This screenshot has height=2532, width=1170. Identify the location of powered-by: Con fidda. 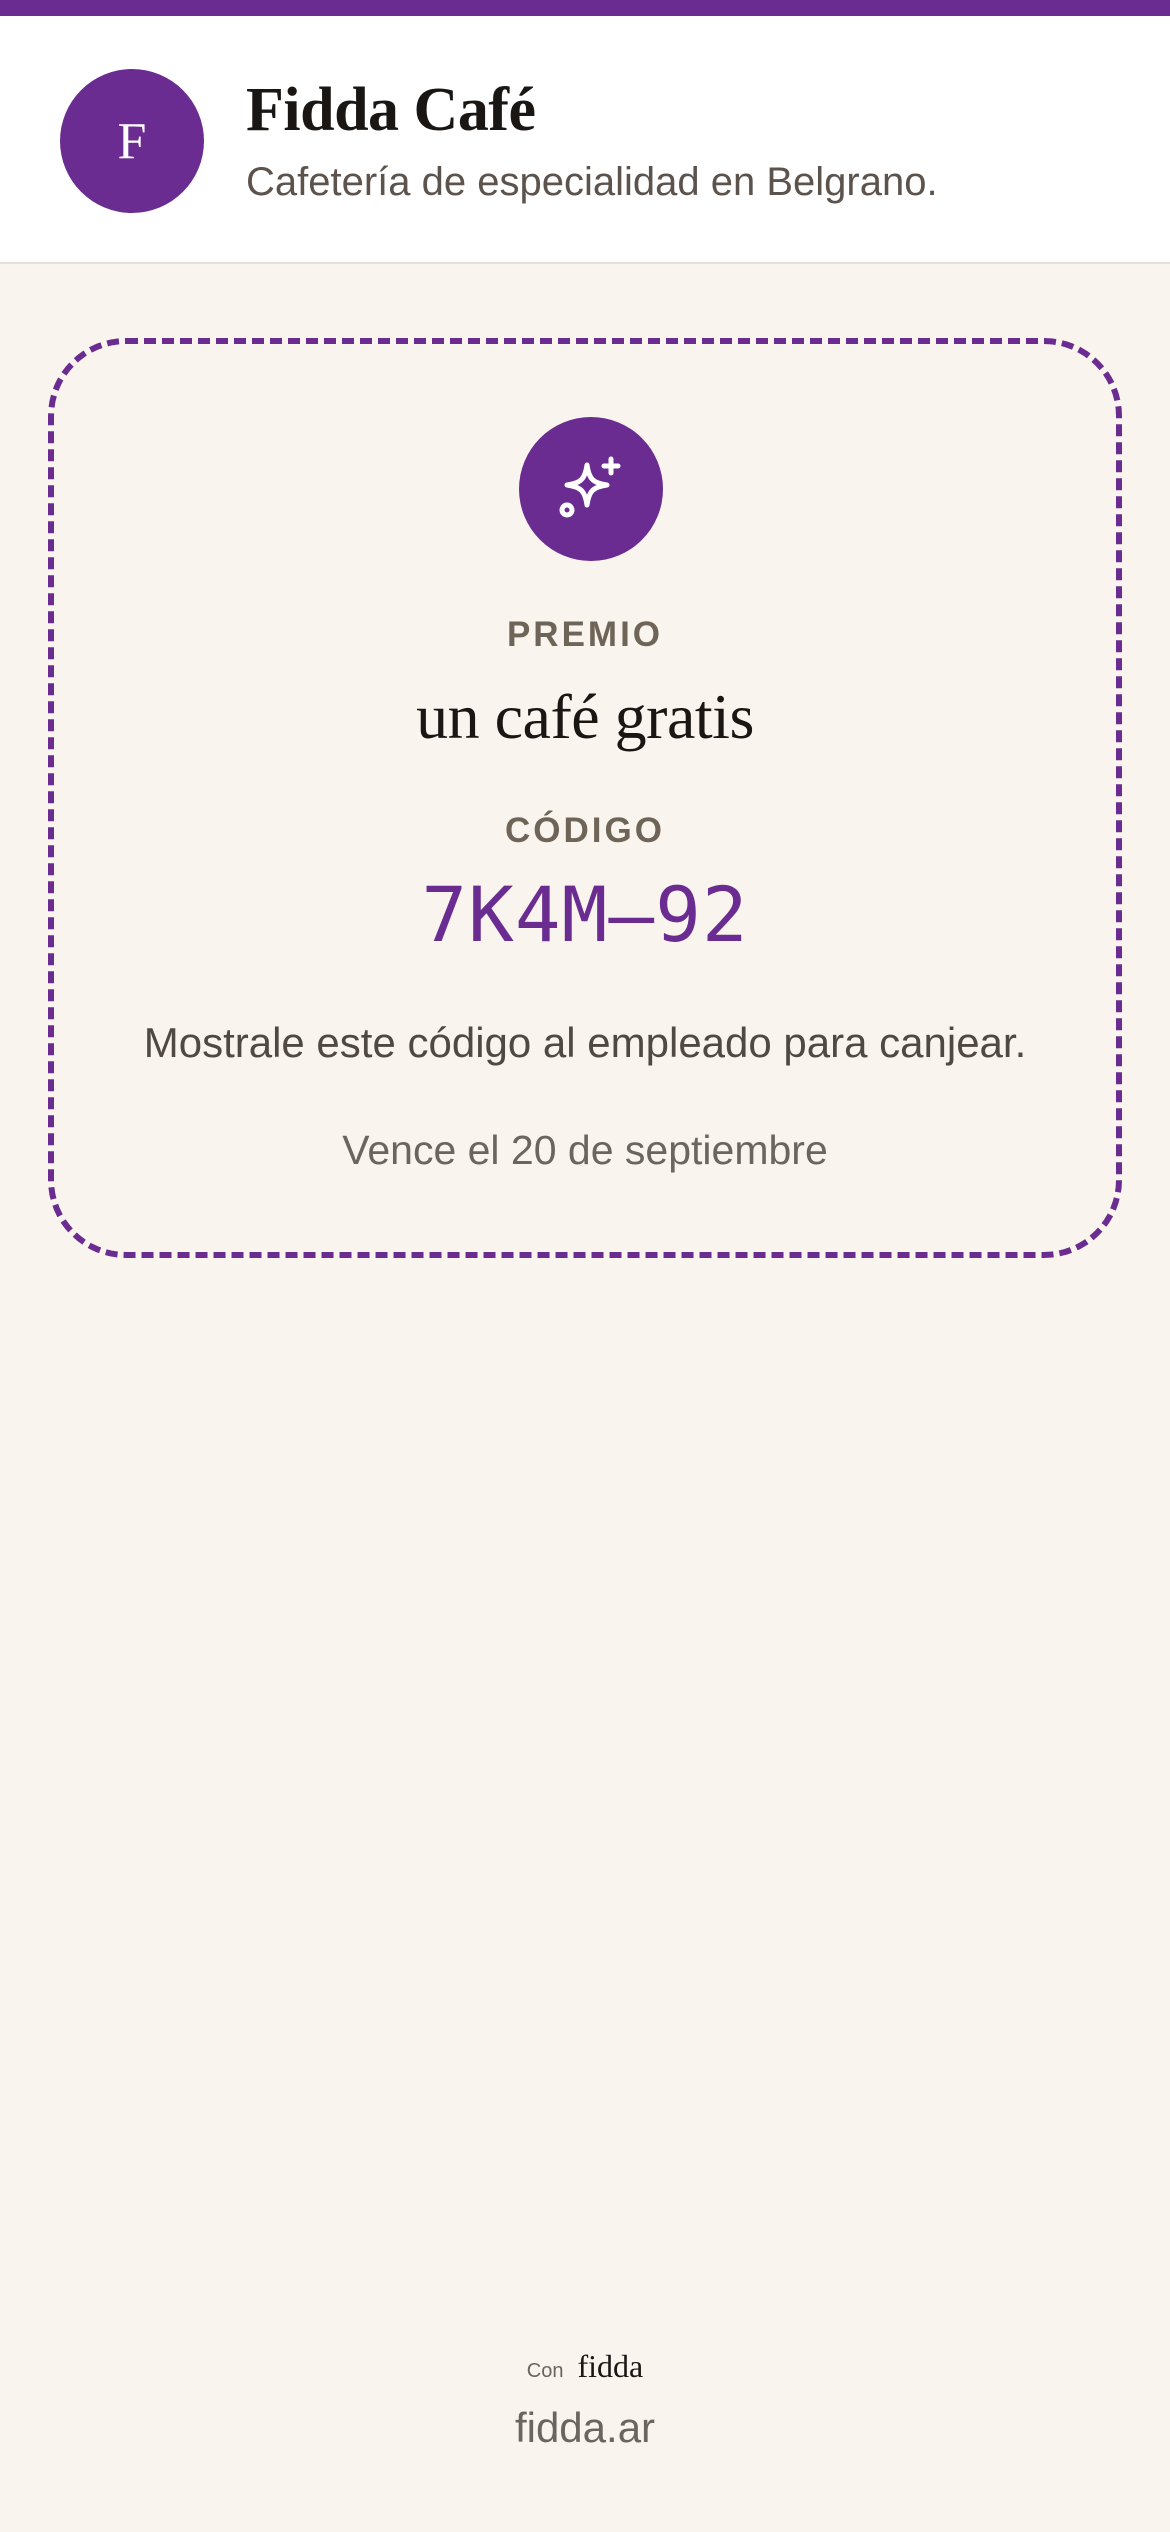
(585, 2366).